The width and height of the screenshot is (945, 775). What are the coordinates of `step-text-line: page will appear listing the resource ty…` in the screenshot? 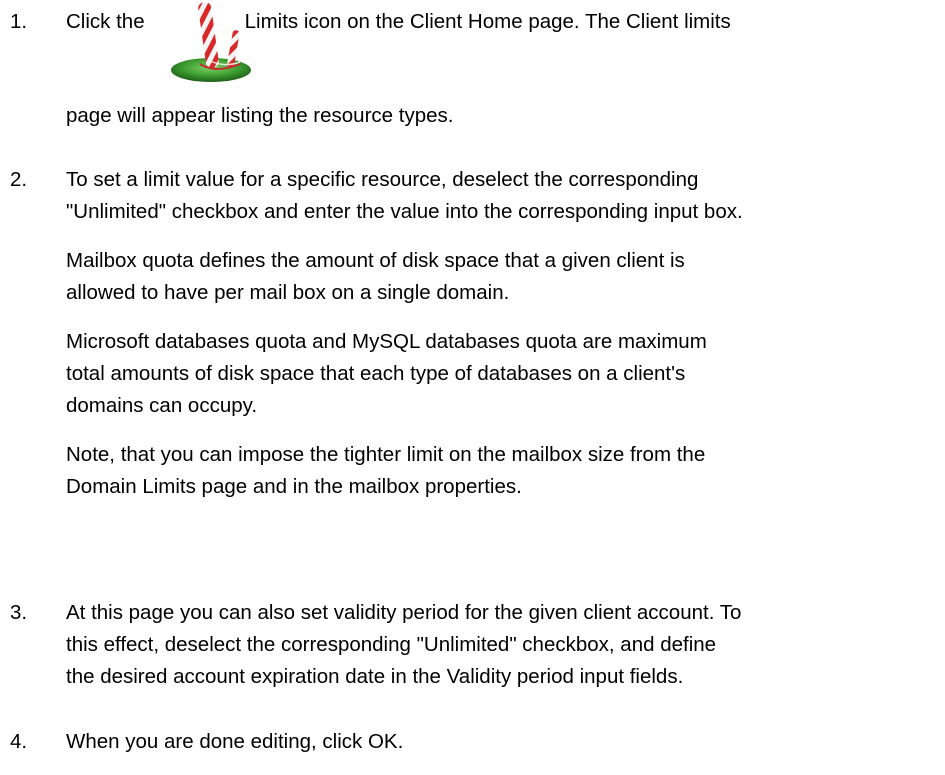 It's located at (260, 115).